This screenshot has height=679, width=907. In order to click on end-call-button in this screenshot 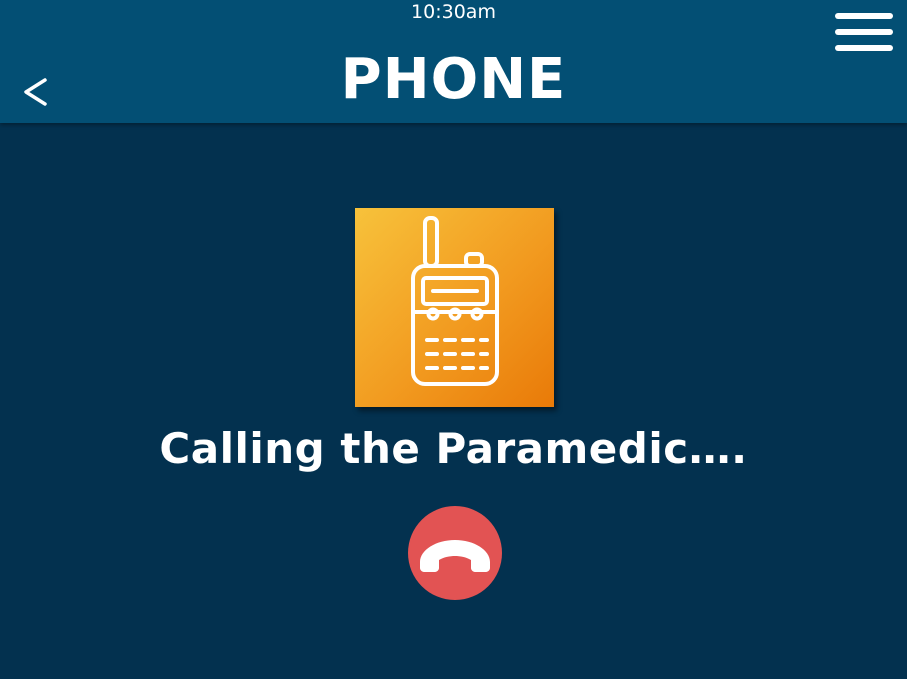, I will do `click(455, 553)`.